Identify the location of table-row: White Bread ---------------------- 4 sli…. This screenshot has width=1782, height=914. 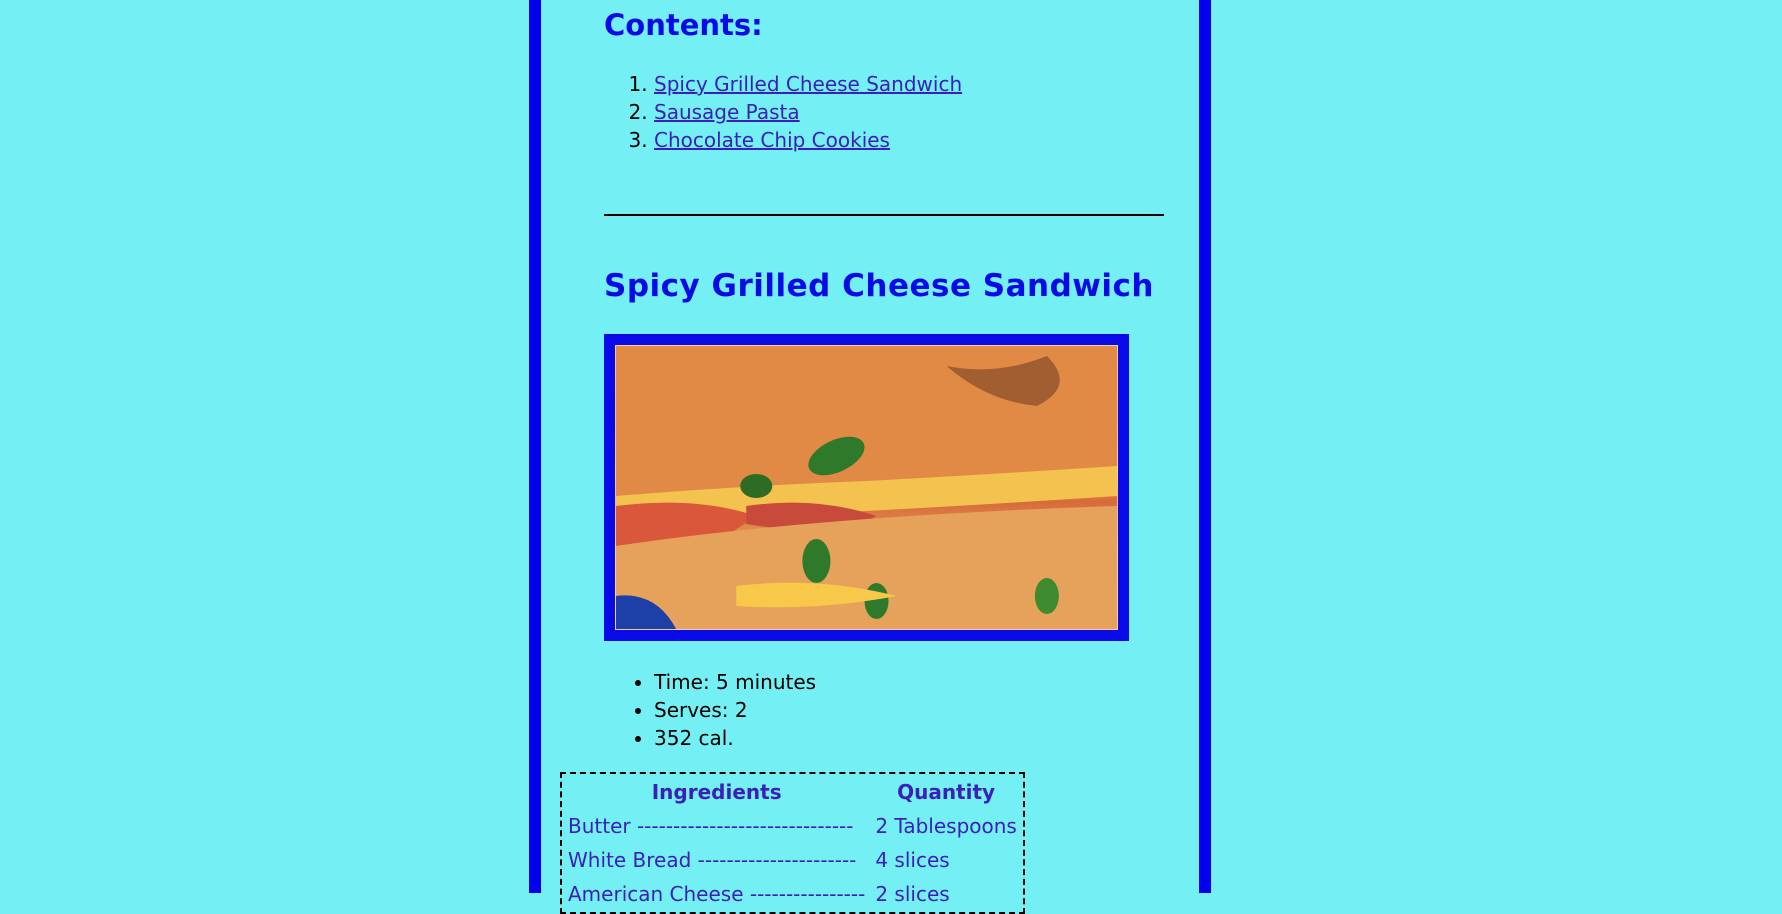
(792, 860).